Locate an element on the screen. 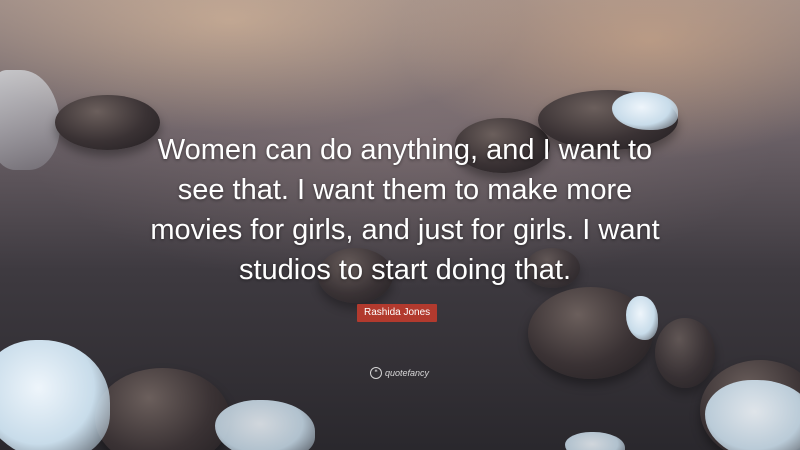  brand-watermark: ❝ quotefancy is located at coordinates (399, 373).